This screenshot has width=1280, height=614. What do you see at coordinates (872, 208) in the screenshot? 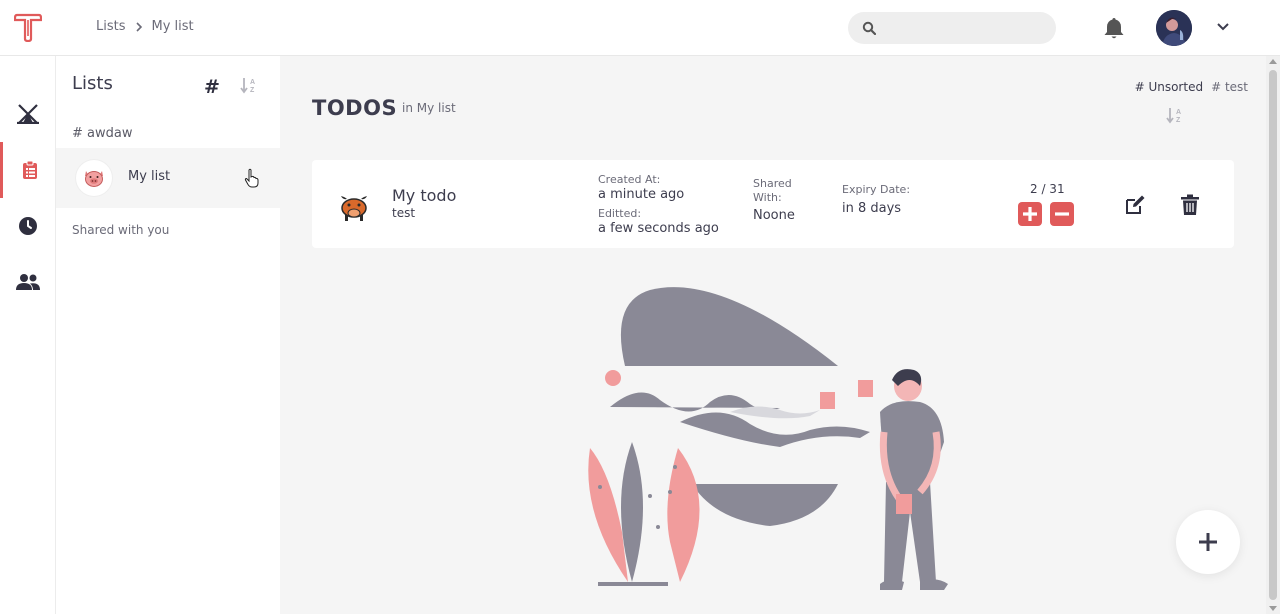
I see `expiry-value: in 8 days` at bounding box center [872, 208].